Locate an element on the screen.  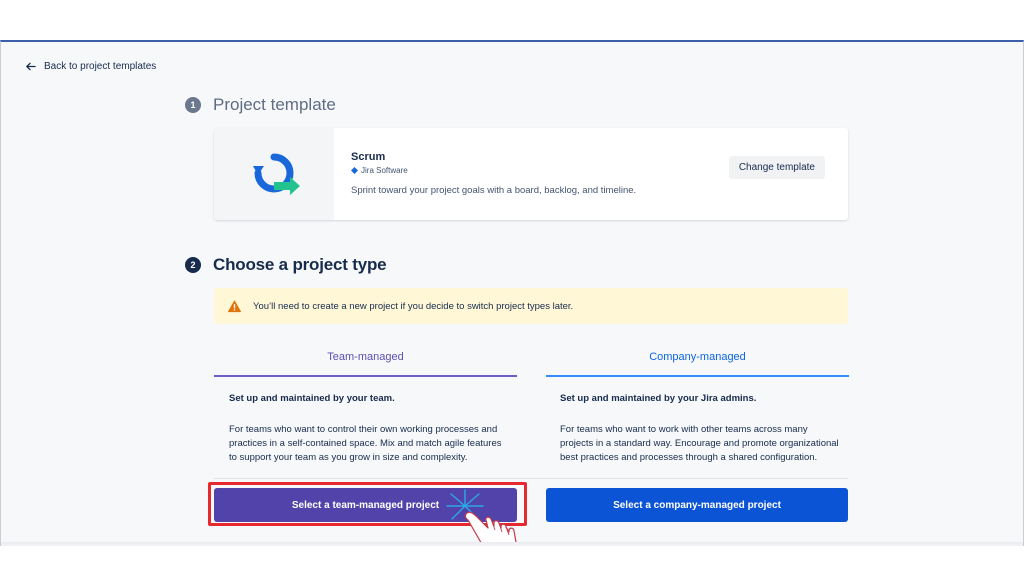
step-number-badge: 1 is located at coordinates (193, 105).